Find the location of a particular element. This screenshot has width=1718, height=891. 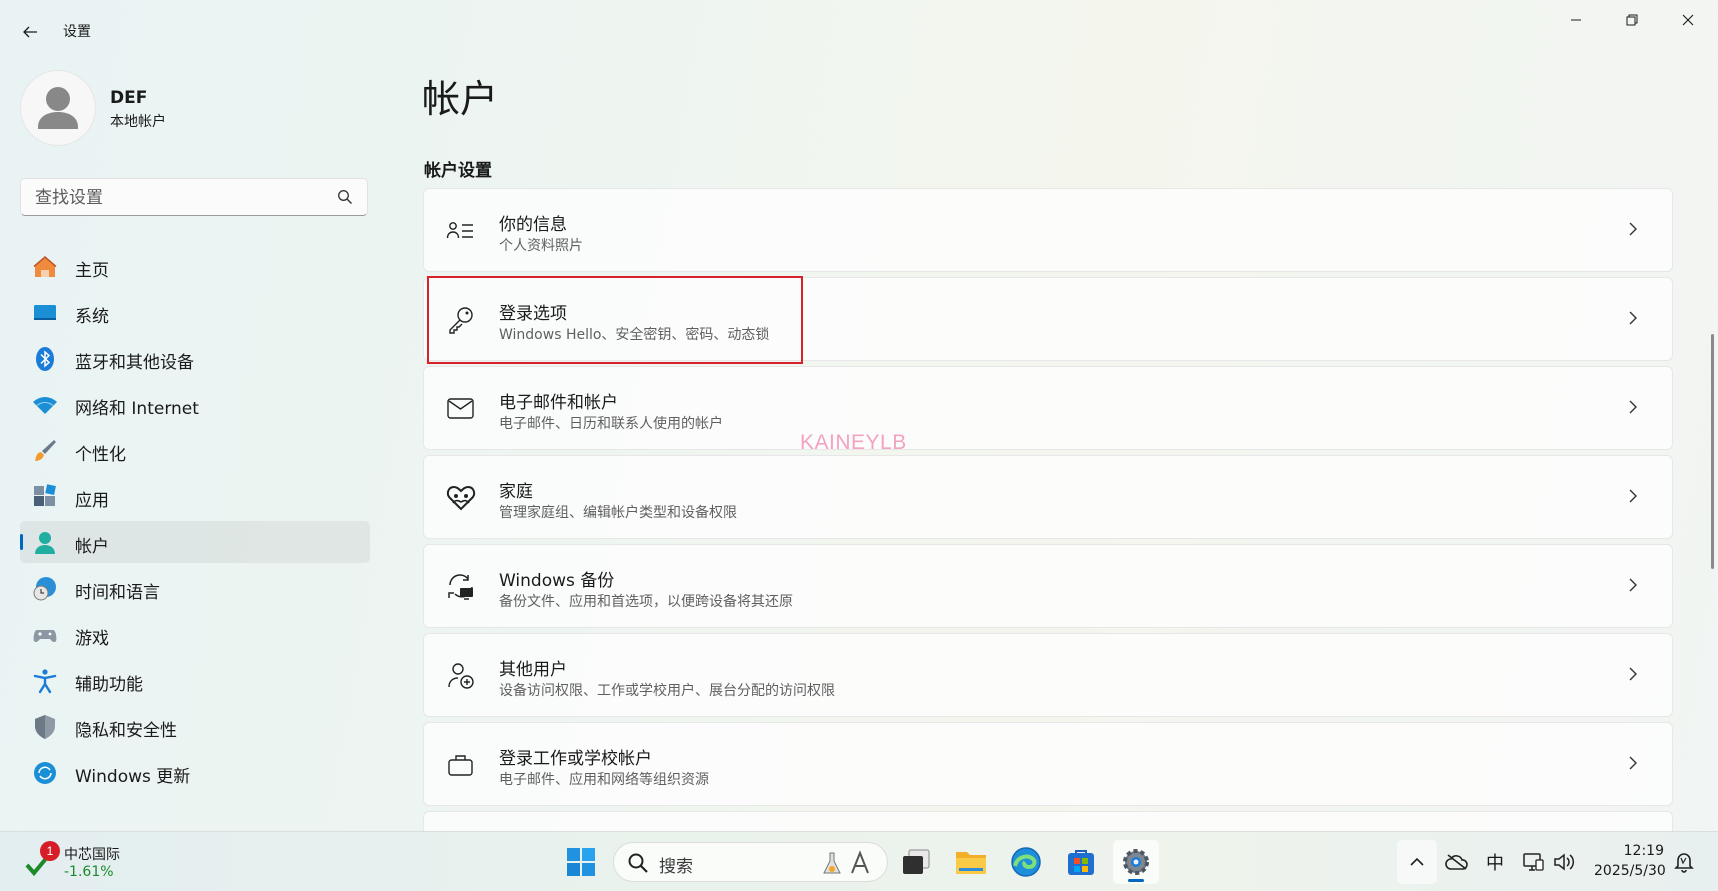

edge-icon is located at coordinates (1026, 862).